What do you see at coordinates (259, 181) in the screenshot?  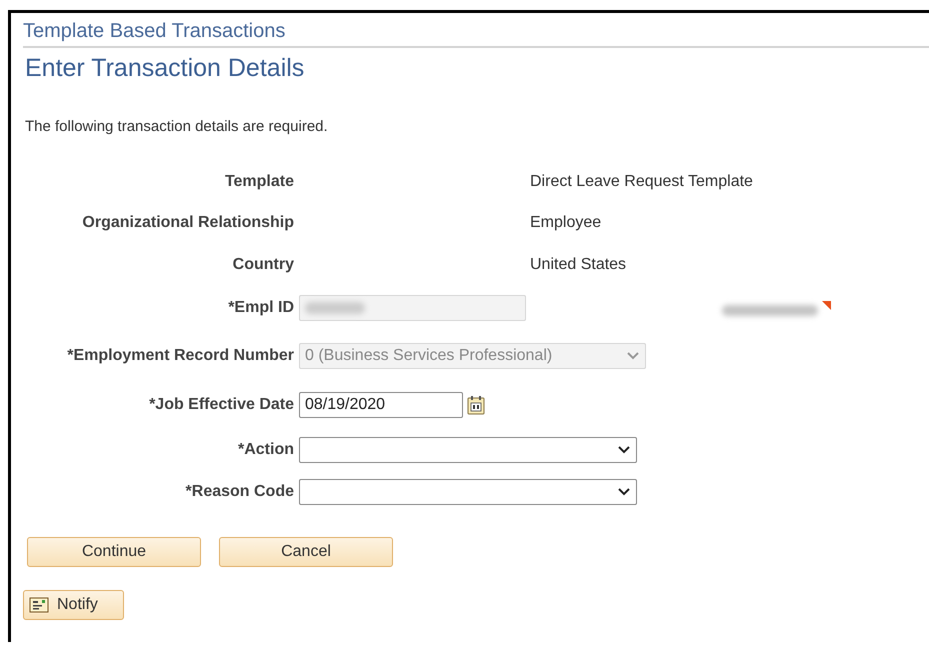 I see `field-label: Template` at bounding box center [259, 181].